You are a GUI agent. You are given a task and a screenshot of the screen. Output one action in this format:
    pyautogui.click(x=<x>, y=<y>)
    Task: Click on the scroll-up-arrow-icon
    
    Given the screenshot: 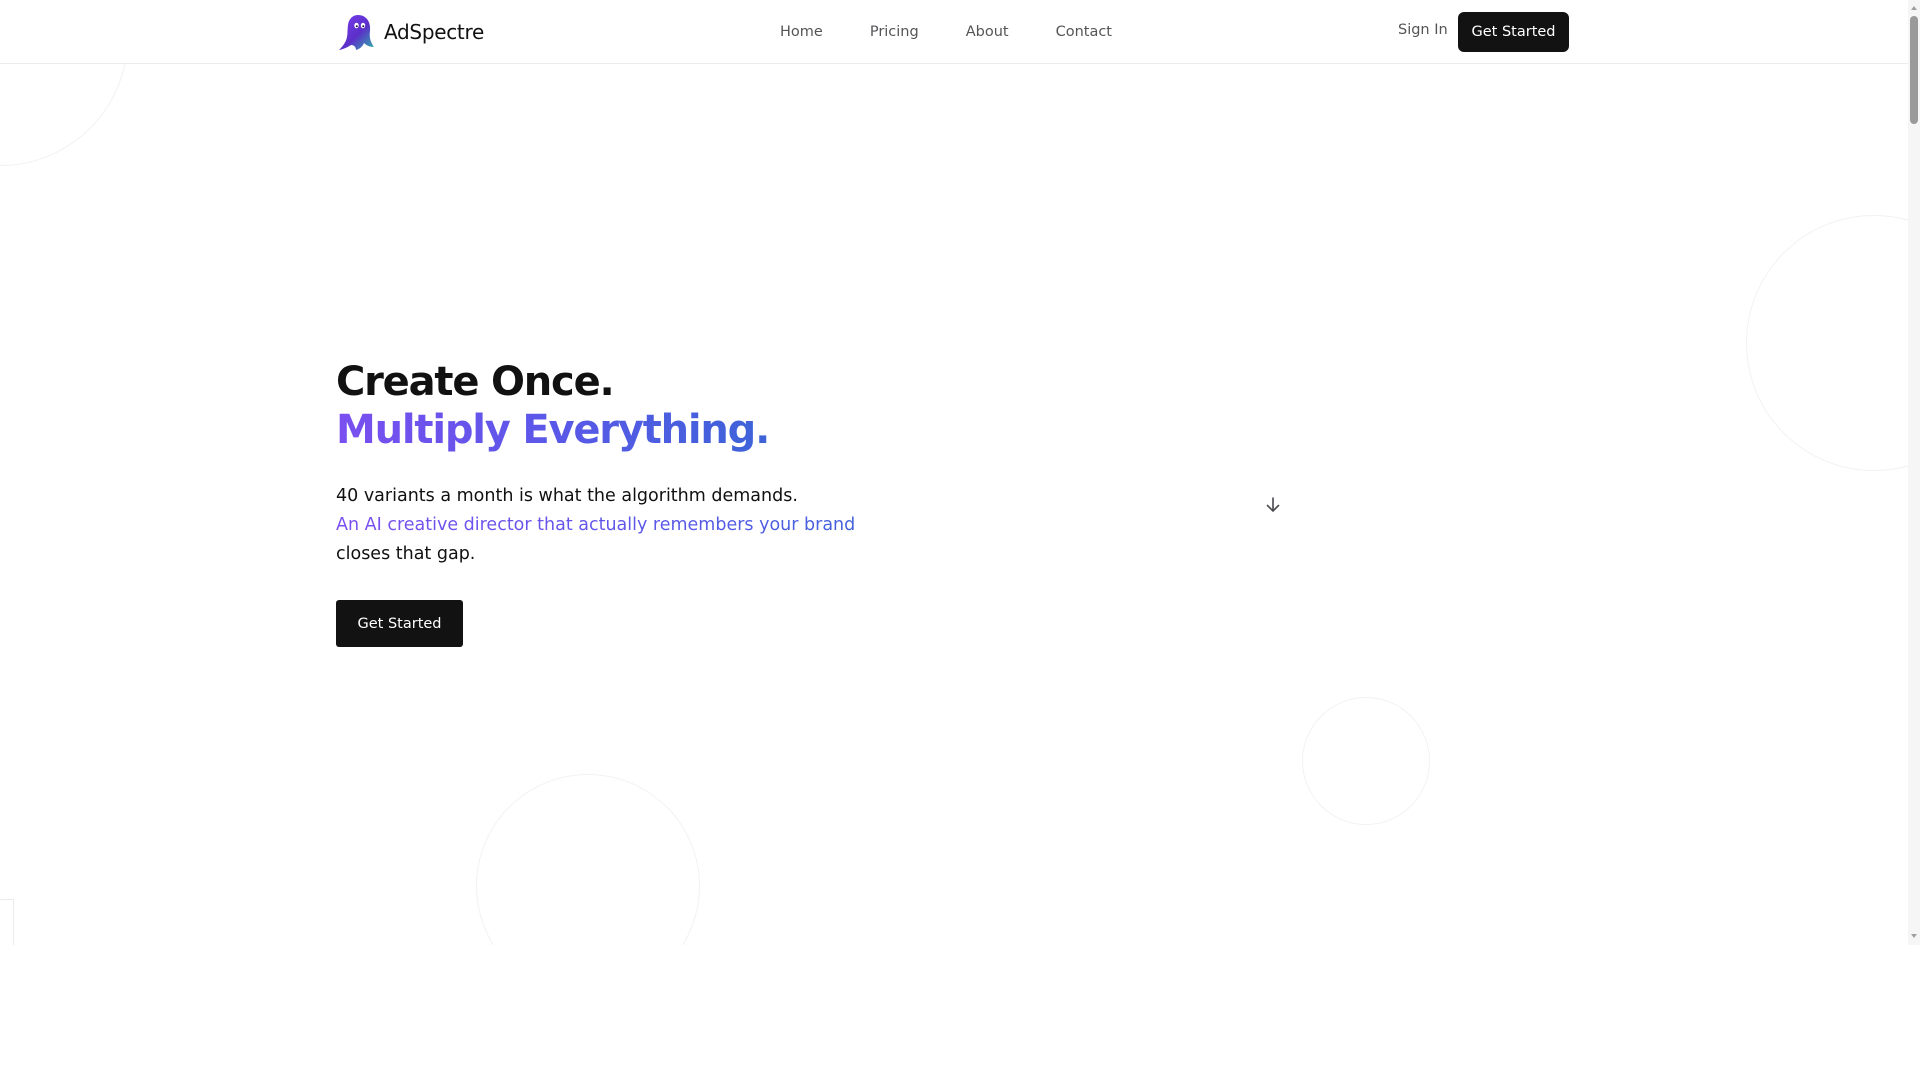 What is the action you would take?
    pyautogui.click(x=1914, y=8)
    